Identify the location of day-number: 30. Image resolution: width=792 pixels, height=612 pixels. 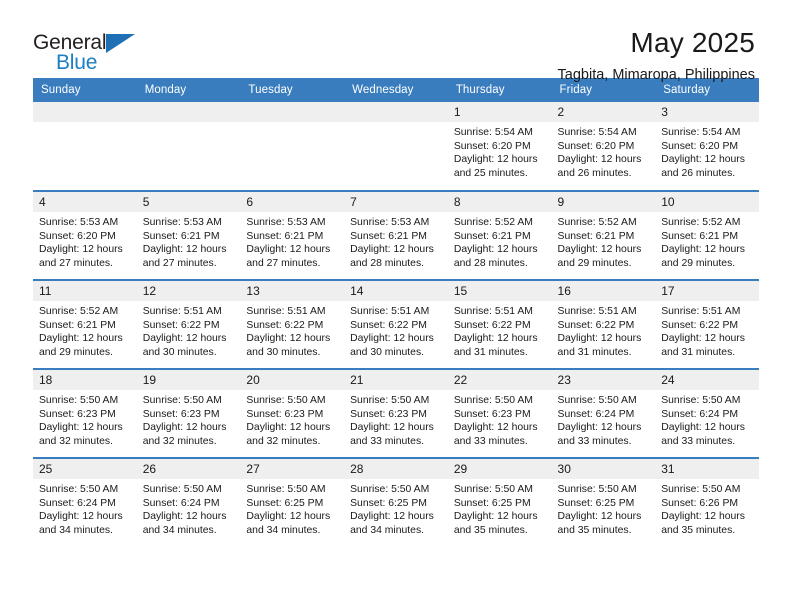
(603, 469).